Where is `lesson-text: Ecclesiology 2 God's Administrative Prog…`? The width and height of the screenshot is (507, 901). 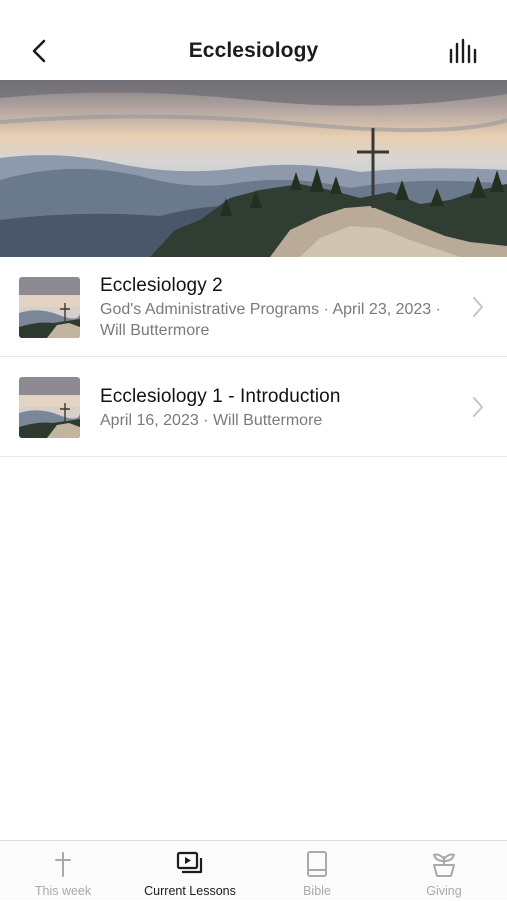 lesson-text: Ecclesiology 2 God's Administrative Prog… is located at coordinates (275, 308).